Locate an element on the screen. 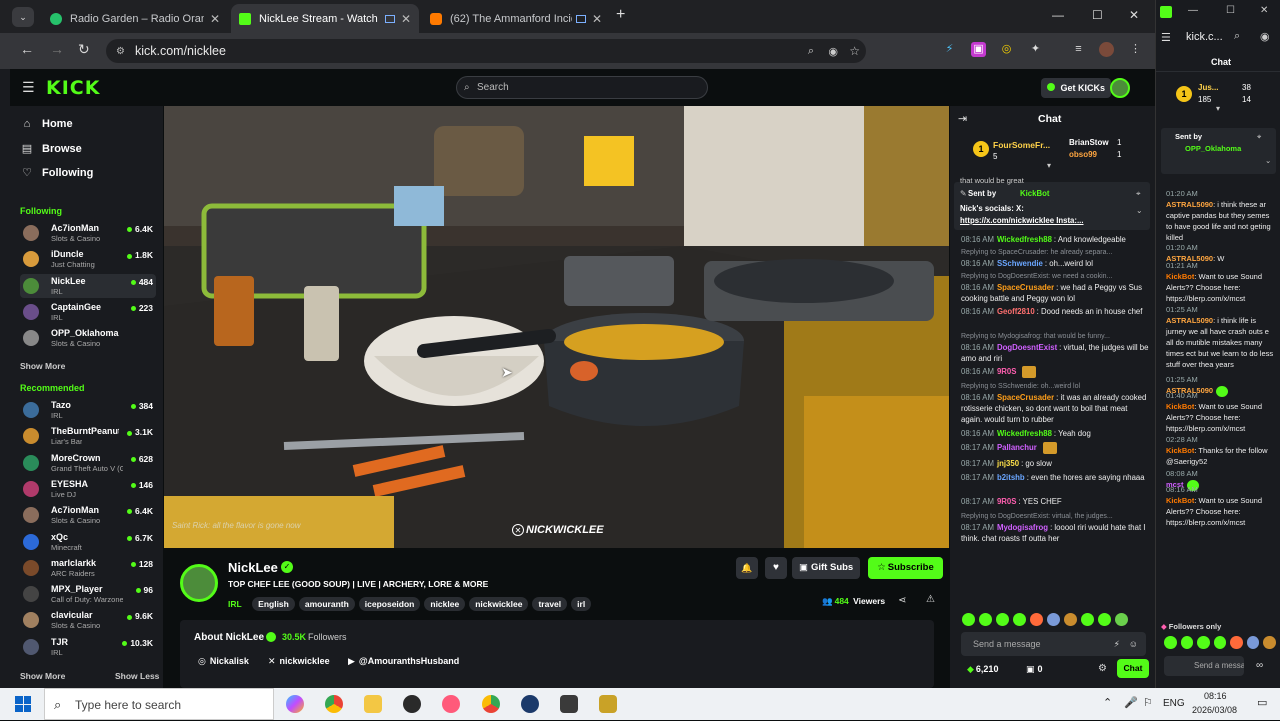 The height and width of the screenshot is (721, 1280). new-tab-button: + is located at coordinates (620, 15).